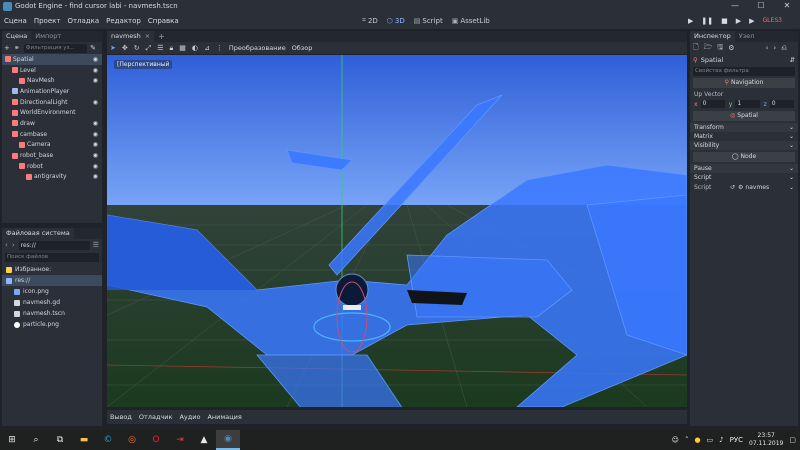 This screenshot has height=450, width=800. I want to click on save-resource-icon: 🖫︎, so click(720, 48).